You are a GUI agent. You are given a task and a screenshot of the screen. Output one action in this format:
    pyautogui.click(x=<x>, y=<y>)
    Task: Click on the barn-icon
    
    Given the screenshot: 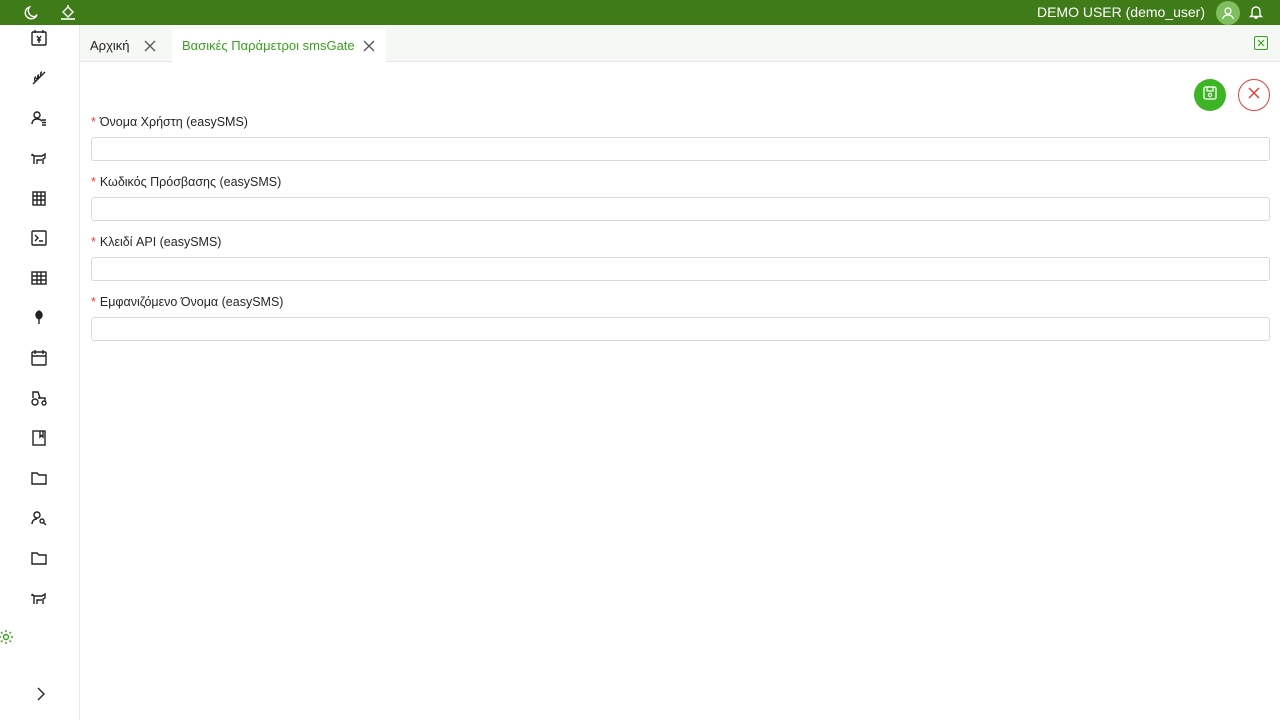 What is the action you would take?
    pyautogui.click(x=39, y=198)
    